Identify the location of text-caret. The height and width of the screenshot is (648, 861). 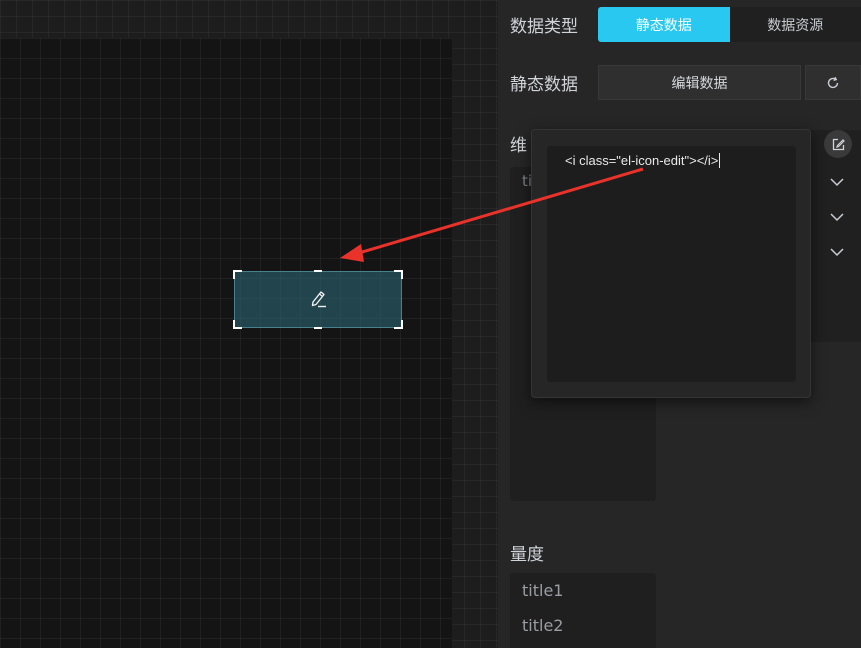
(720, 160).